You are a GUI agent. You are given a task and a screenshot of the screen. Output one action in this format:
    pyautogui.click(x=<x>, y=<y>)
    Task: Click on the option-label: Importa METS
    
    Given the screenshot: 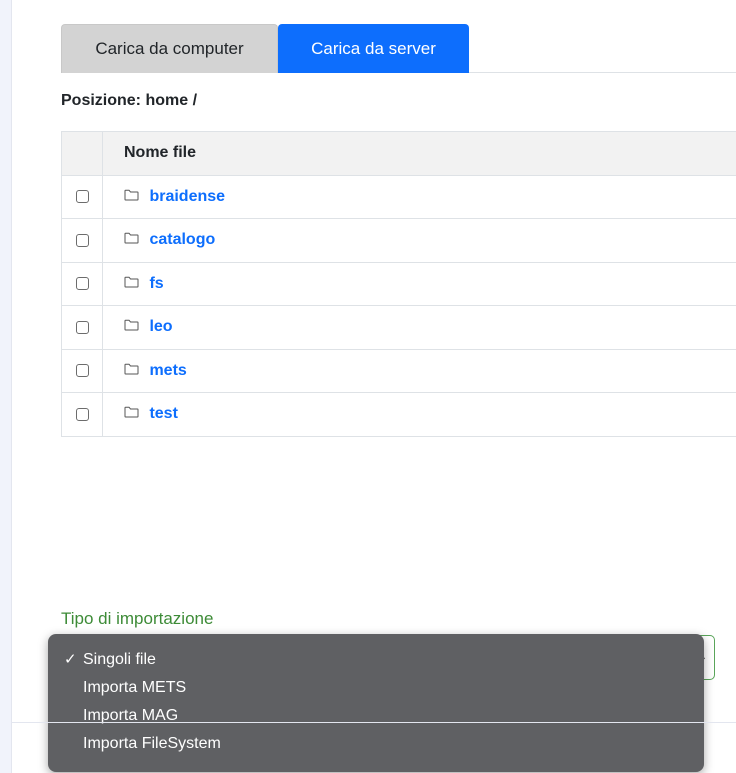 What is the action you would take?
    pyautogui.click(x=135, y=687)
    